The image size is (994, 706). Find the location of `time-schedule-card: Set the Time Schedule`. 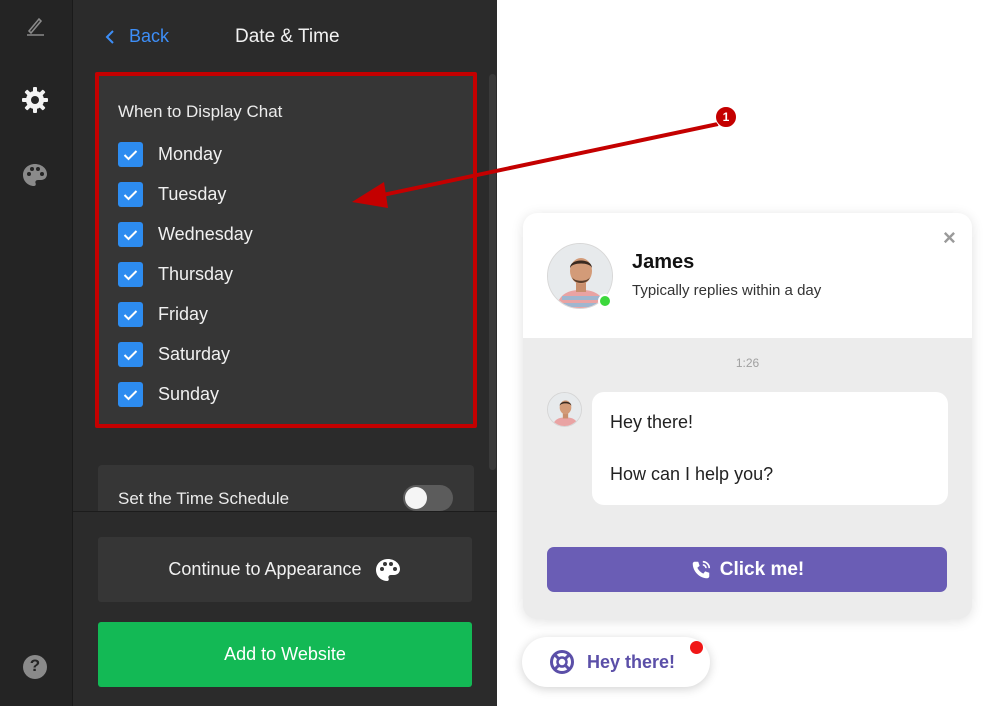

time-schedule-card: Set the Time Schedule is located at coordinates (286, 488).